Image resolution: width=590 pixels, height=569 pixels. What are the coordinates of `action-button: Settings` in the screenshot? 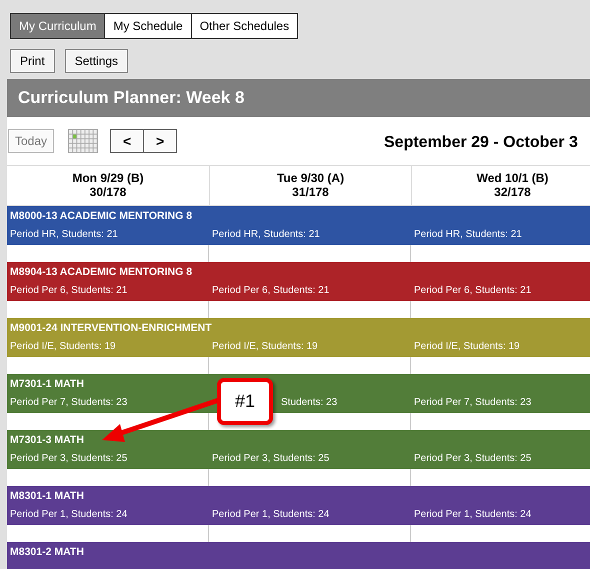 It's located at (96, 61).